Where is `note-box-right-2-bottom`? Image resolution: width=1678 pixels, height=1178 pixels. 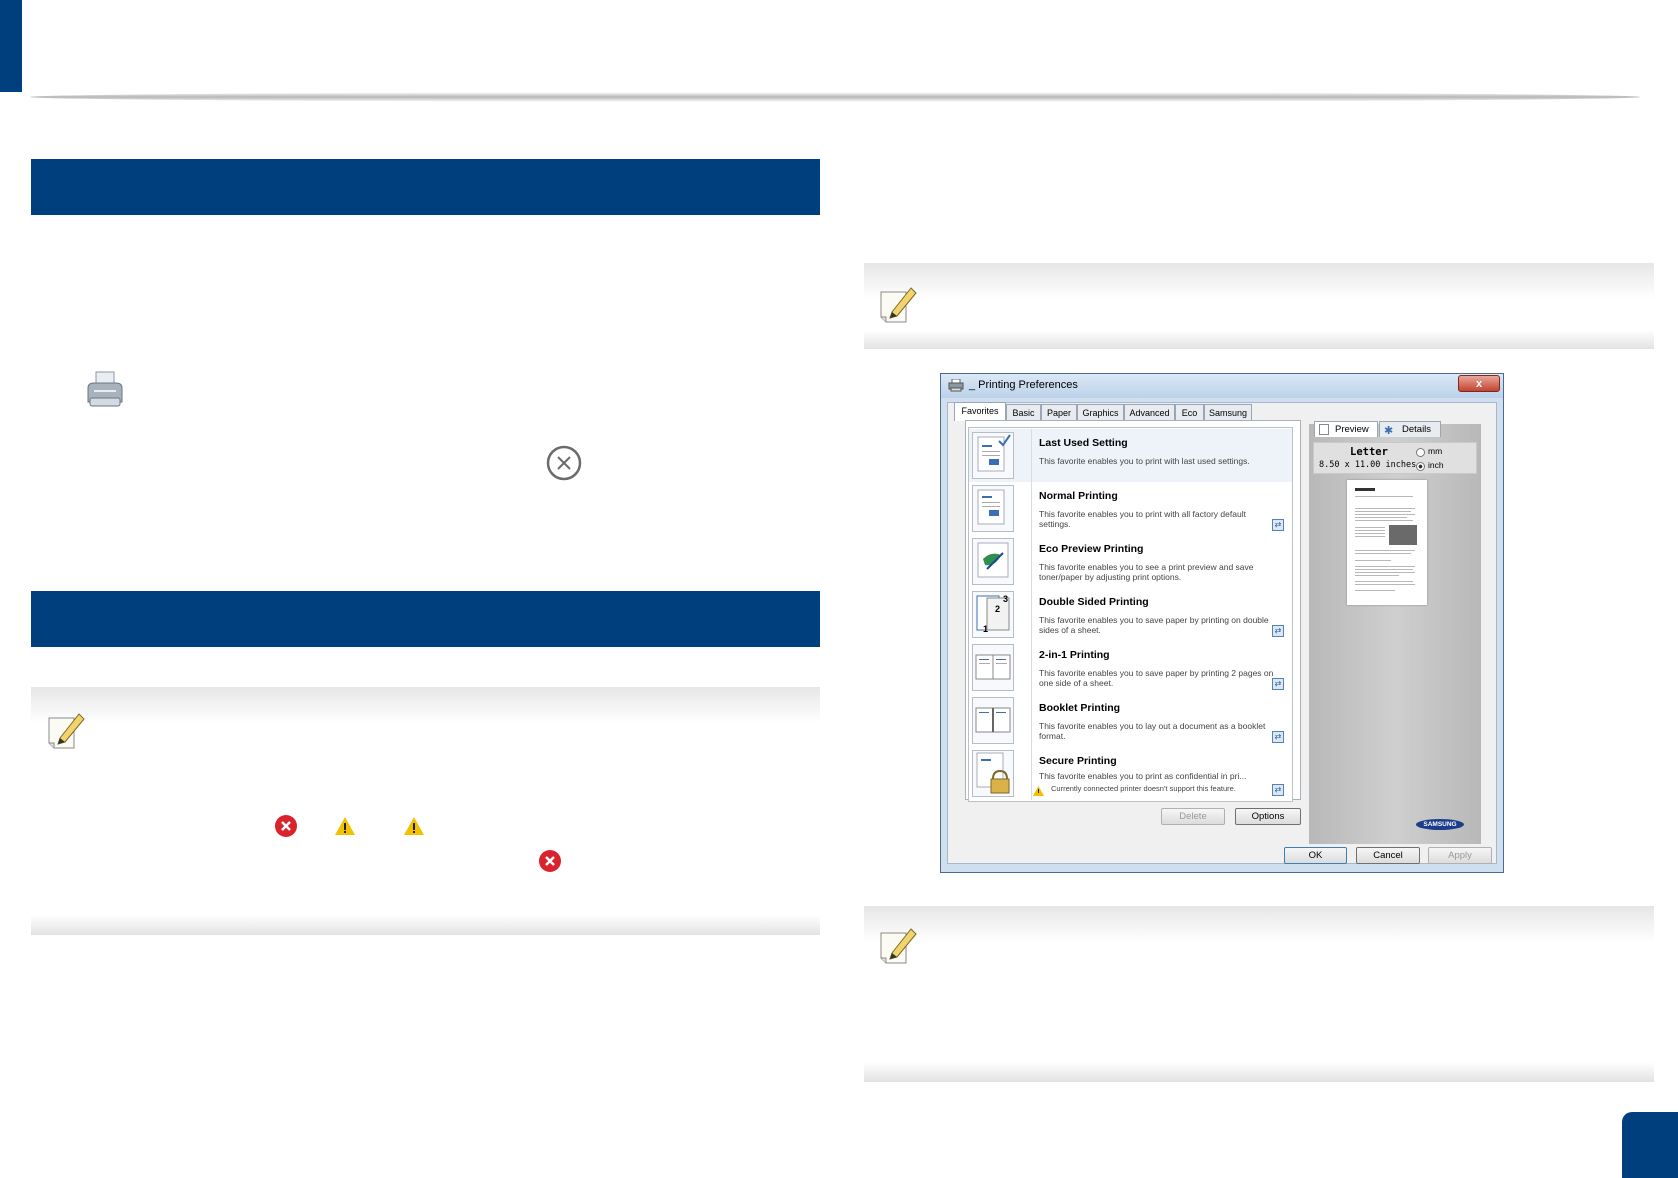 note-box-right-2-bottom is located at coordinates (1259, 1072).